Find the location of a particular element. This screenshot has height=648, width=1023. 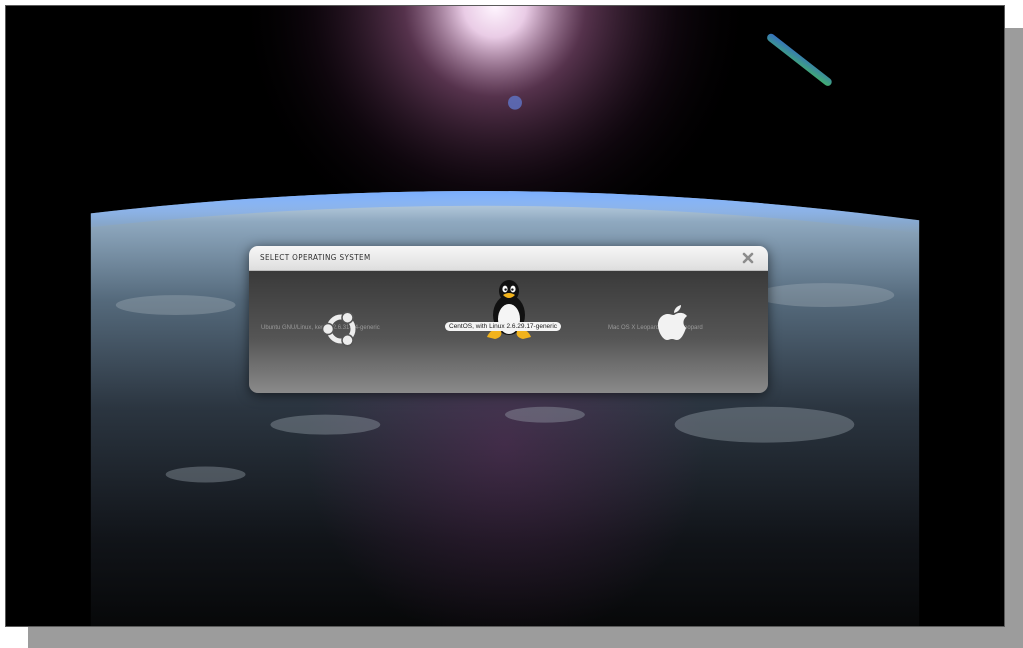

os-option-macos: Mac OS X Leopard / Snow Leopard is located at coordinates (684, 332).